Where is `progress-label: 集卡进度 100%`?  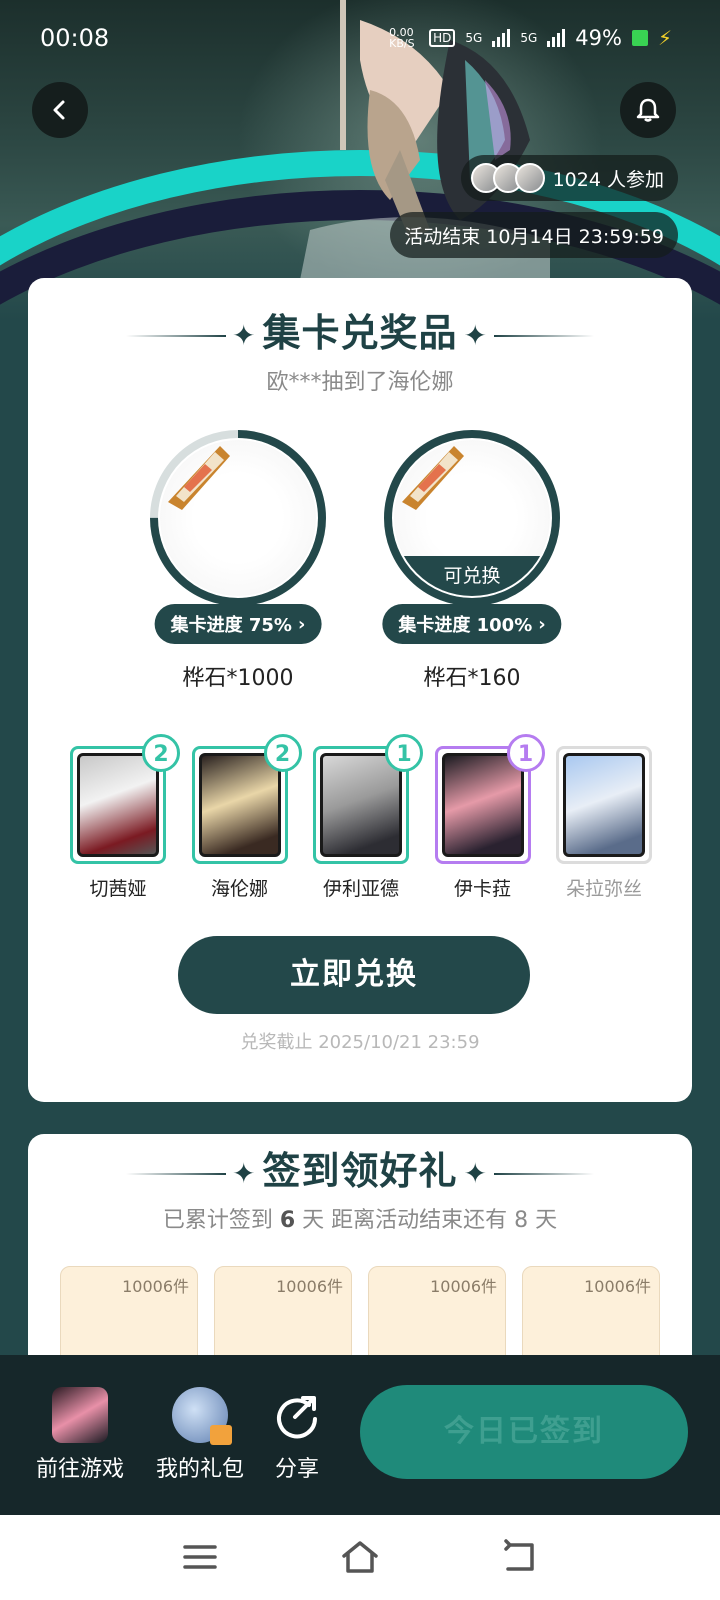
progress-label: 集卡进度 100% is located at coordinates (465, 625).